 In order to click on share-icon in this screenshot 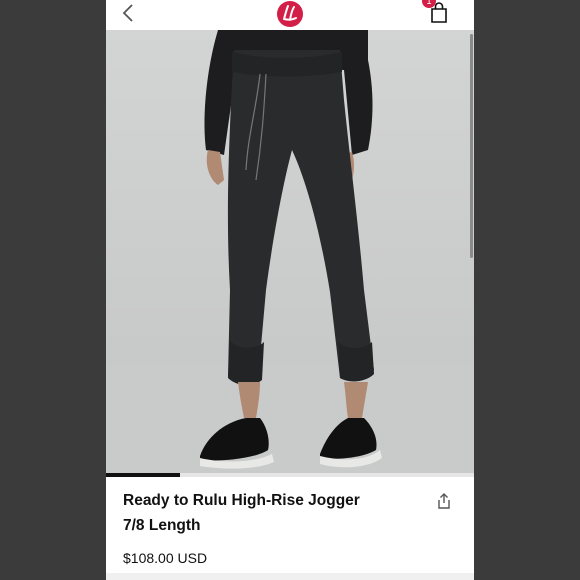, I will do `click(444, 501)`.